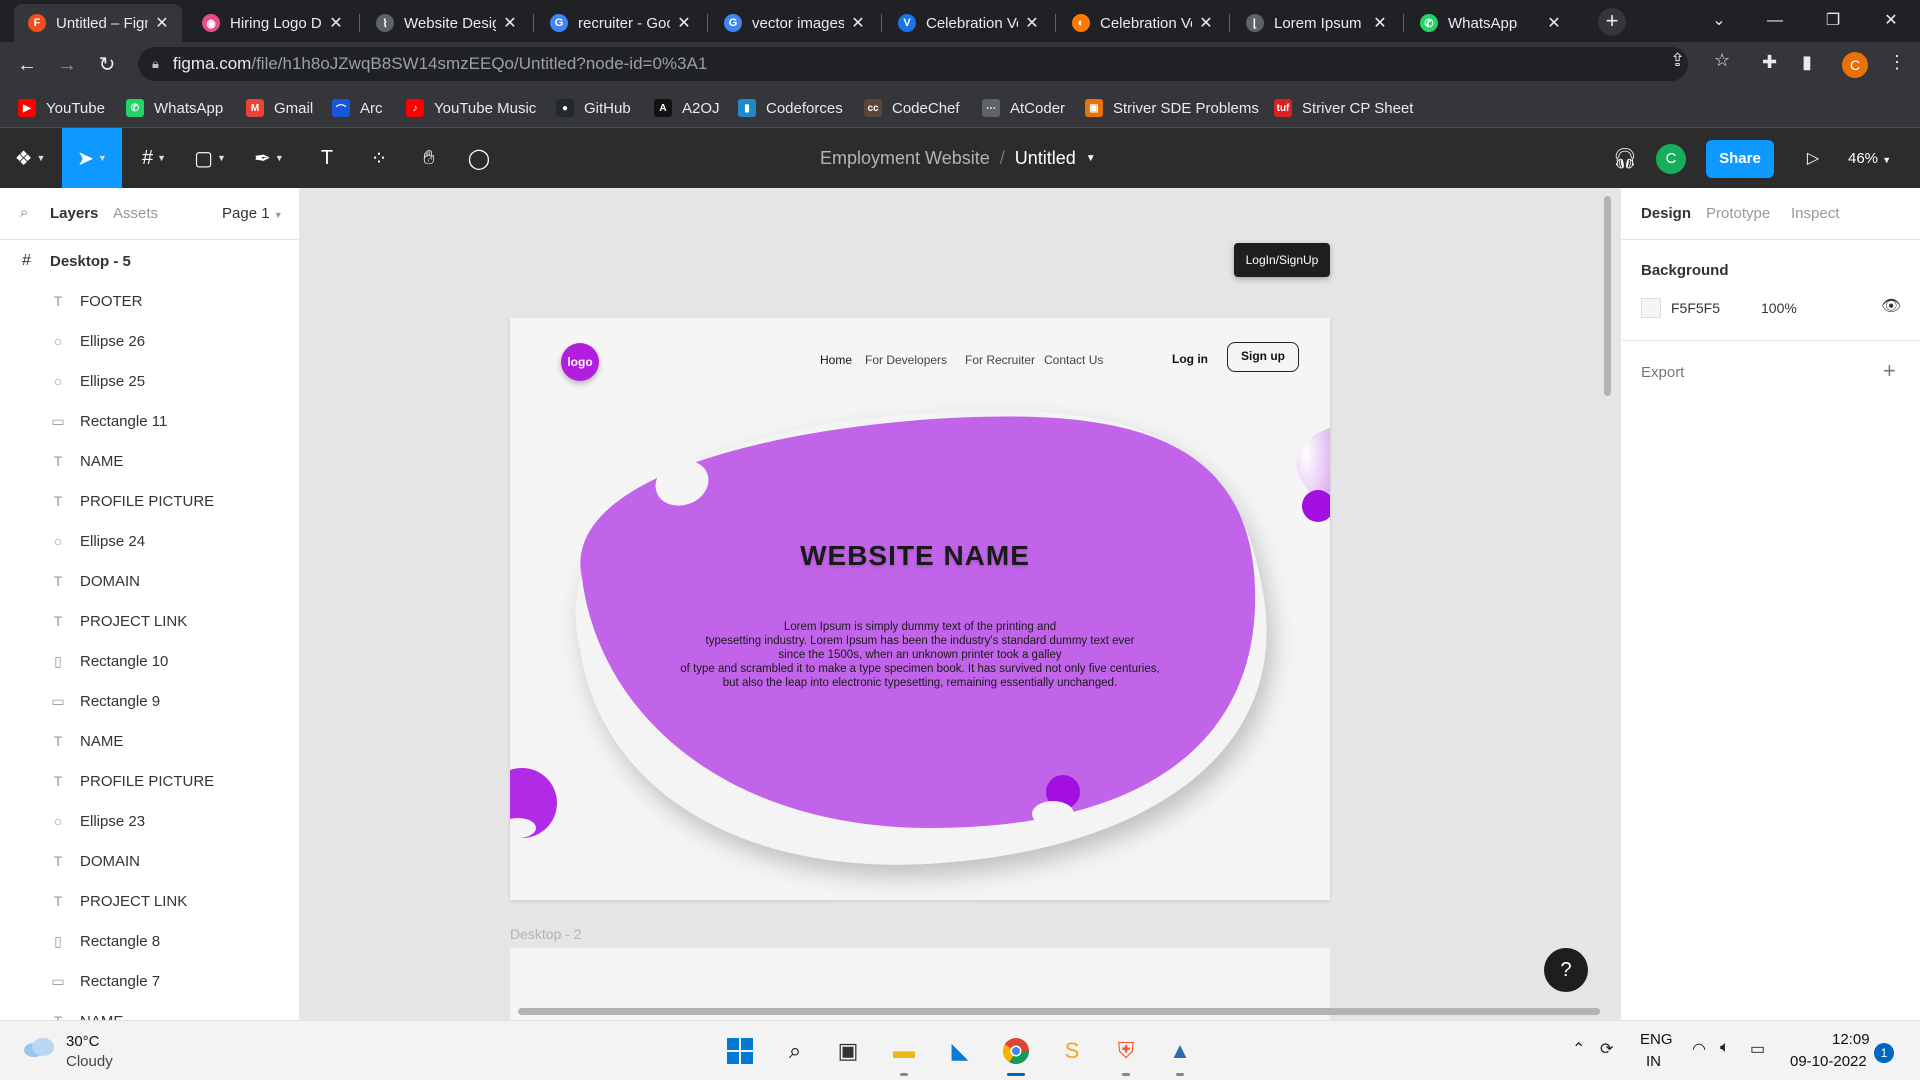  I want to click on vertical-scrollbar, so click(1607, 296).